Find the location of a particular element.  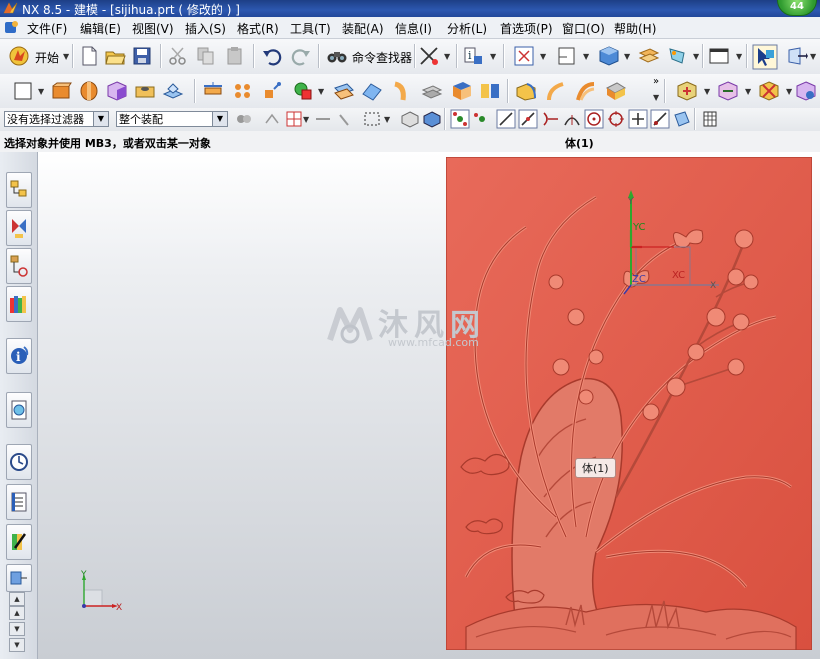

solid-select-icon is located at coordinates (432, 119).